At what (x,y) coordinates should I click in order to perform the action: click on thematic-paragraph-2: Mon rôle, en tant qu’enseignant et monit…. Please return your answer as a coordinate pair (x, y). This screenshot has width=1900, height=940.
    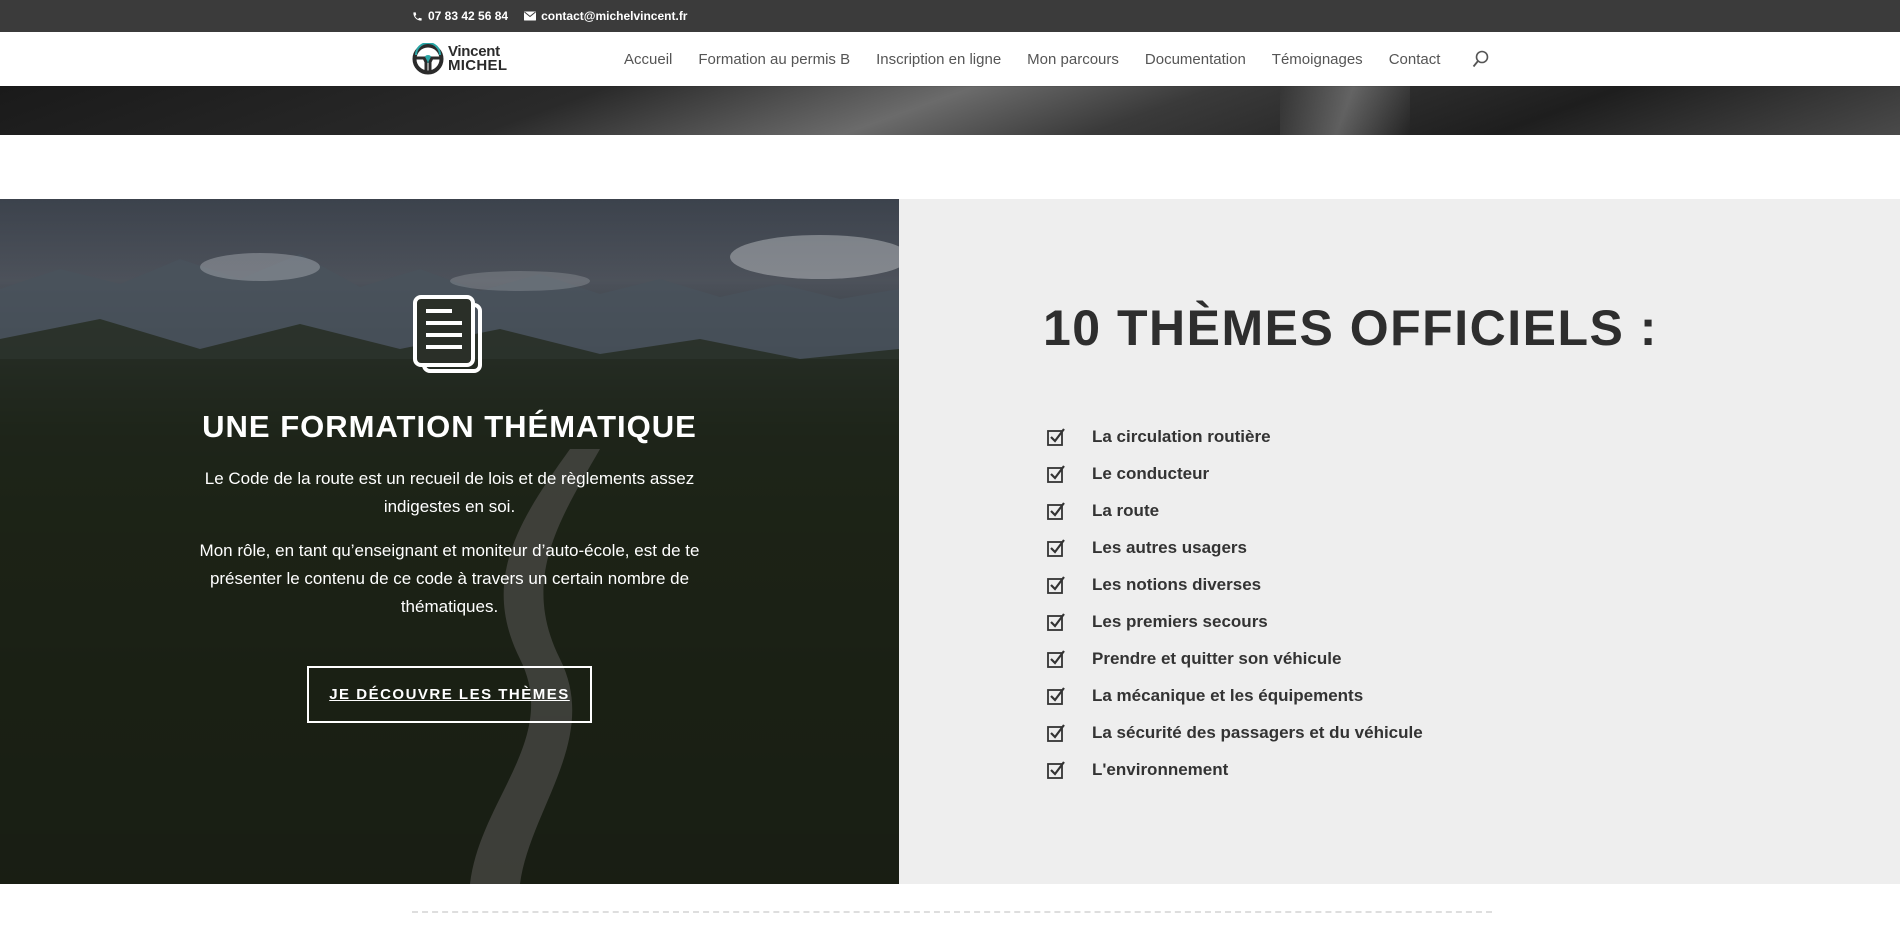
    Looking at the image, I should click on (449, 578).